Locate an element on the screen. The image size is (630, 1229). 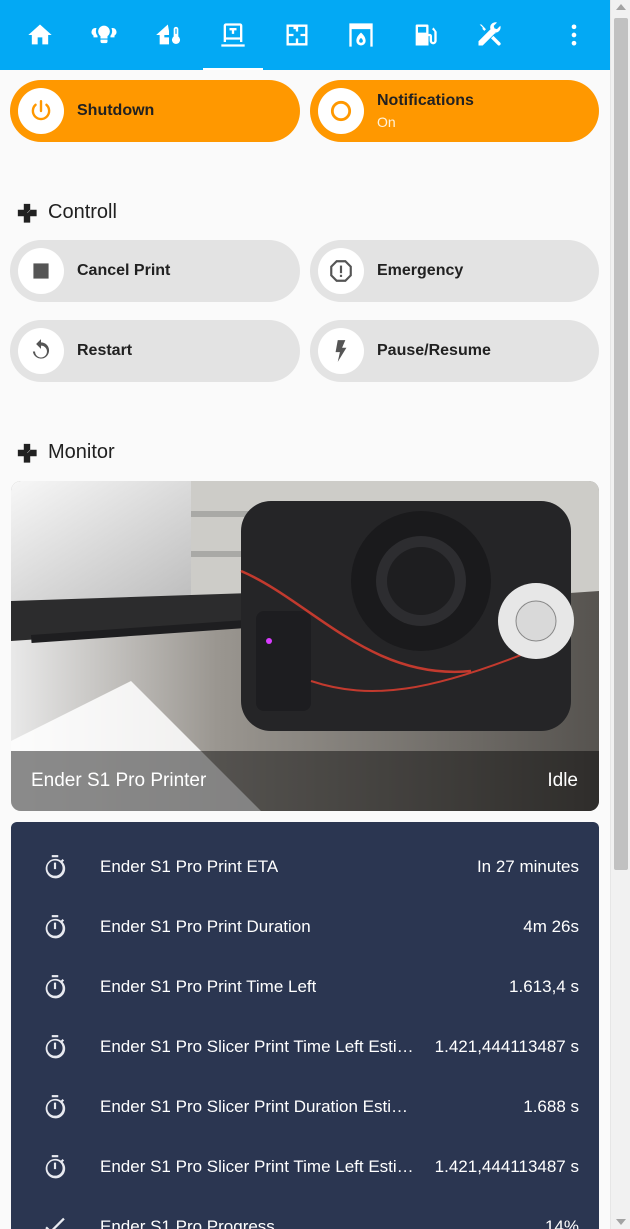
notifications-label: Notifications is located at coordinates (425, 100).